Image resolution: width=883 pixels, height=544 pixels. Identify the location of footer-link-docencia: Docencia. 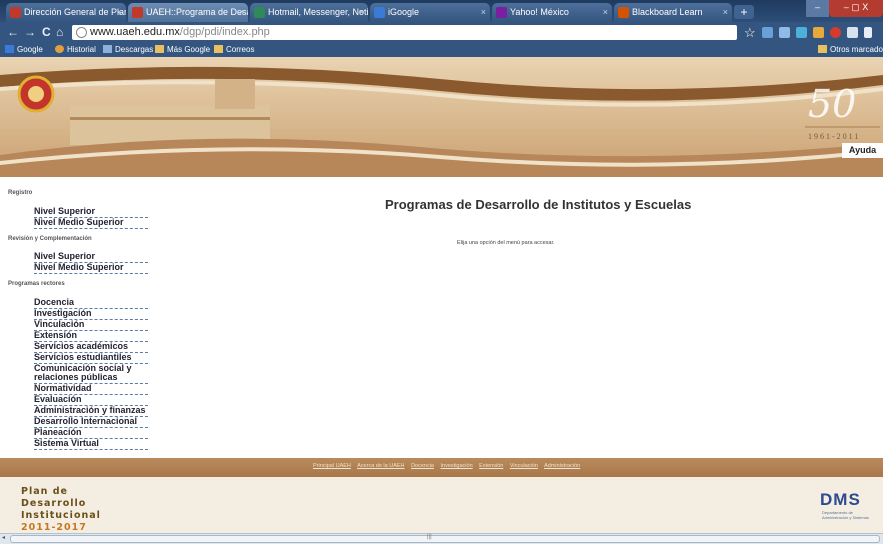
(422, 466).